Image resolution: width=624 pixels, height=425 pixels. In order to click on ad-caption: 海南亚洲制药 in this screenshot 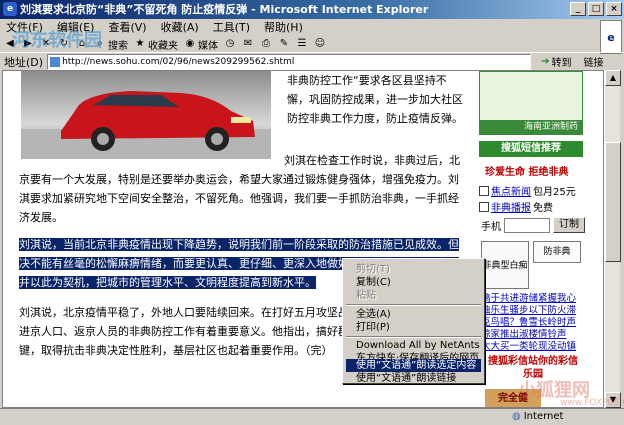, I will do `click(531, 127)`.